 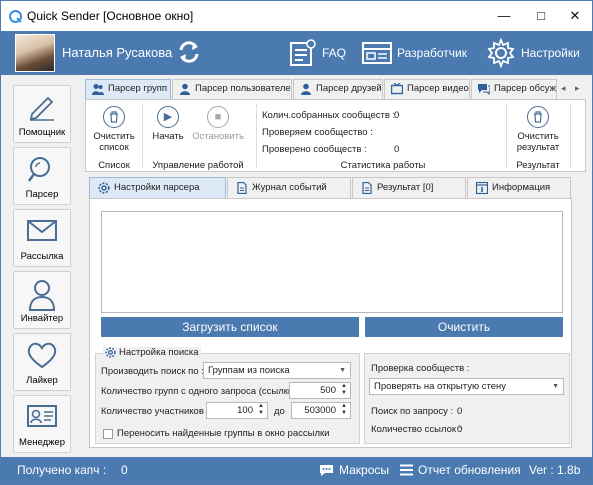 I want to click on tab-group-parser: Парсер групп, so click(x=128, y=89).